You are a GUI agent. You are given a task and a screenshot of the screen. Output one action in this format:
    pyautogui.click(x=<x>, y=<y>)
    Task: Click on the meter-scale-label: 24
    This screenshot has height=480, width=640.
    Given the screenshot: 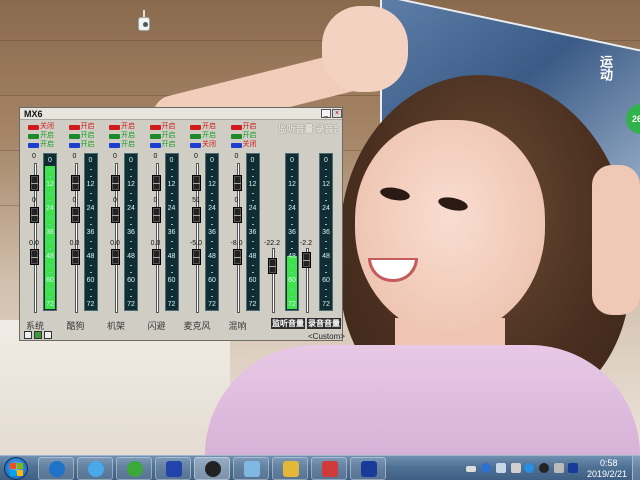 What is the action you would take?
    pyautogui.click(x=131, y=208)
    